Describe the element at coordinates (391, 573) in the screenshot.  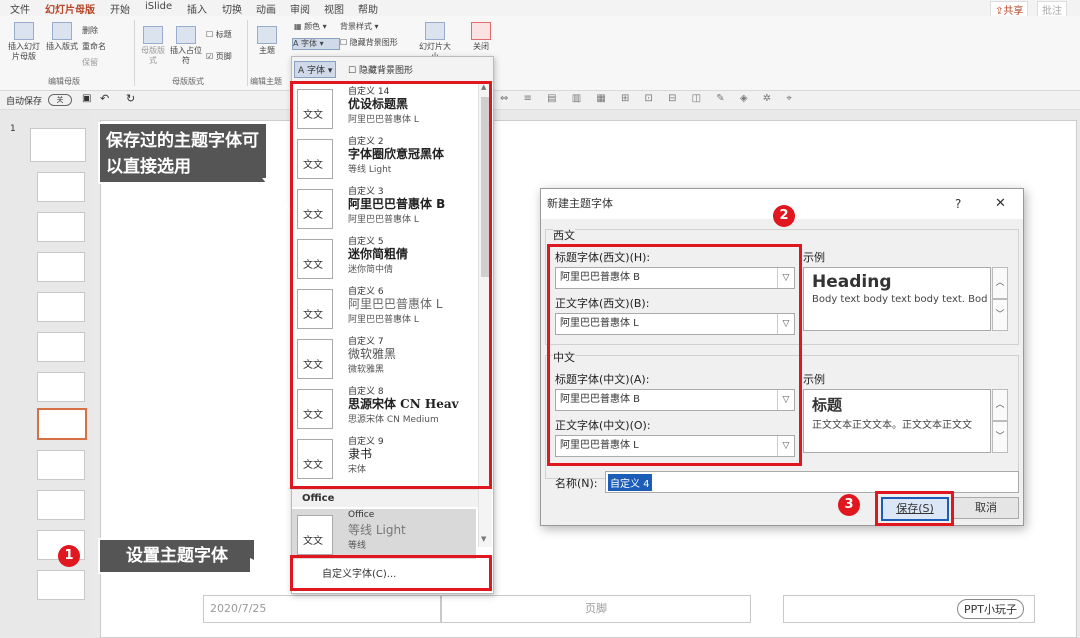
I see `highlight-custom-fonts` at that location.